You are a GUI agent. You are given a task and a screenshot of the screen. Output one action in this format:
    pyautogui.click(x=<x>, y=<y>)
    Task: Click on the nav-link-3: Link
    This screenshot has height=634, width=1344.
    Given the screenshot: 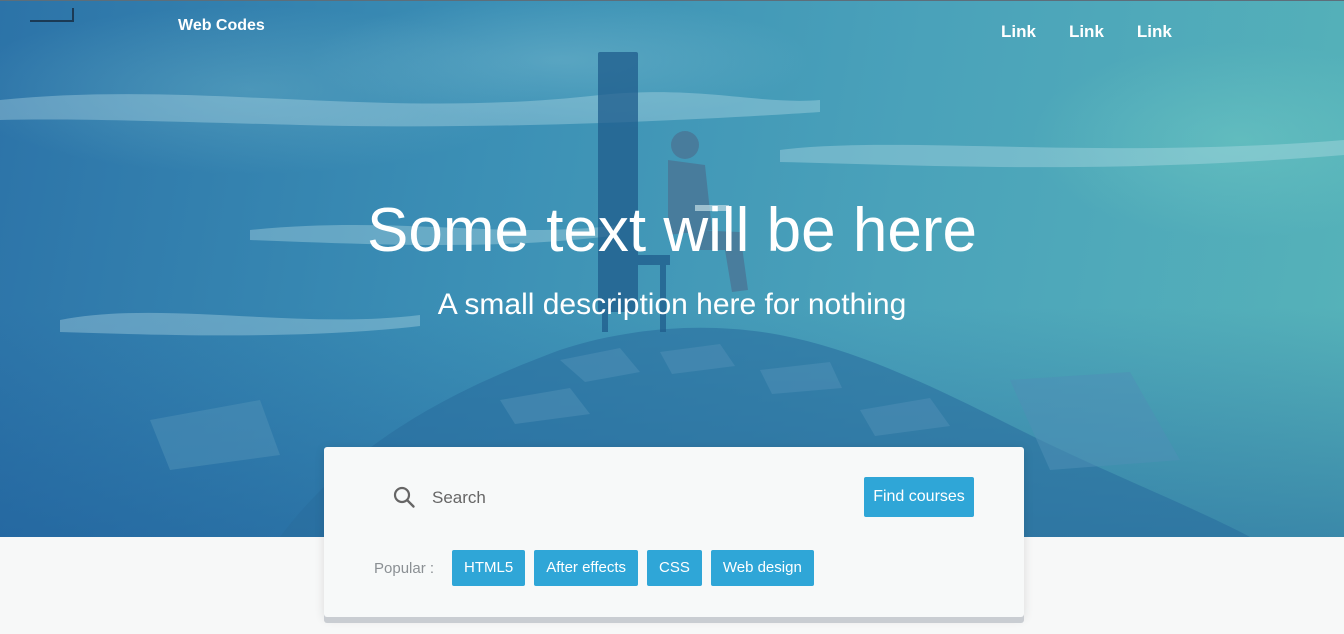 What is the action you would take?
    pyautogui.click(x=1154, y=32)
    